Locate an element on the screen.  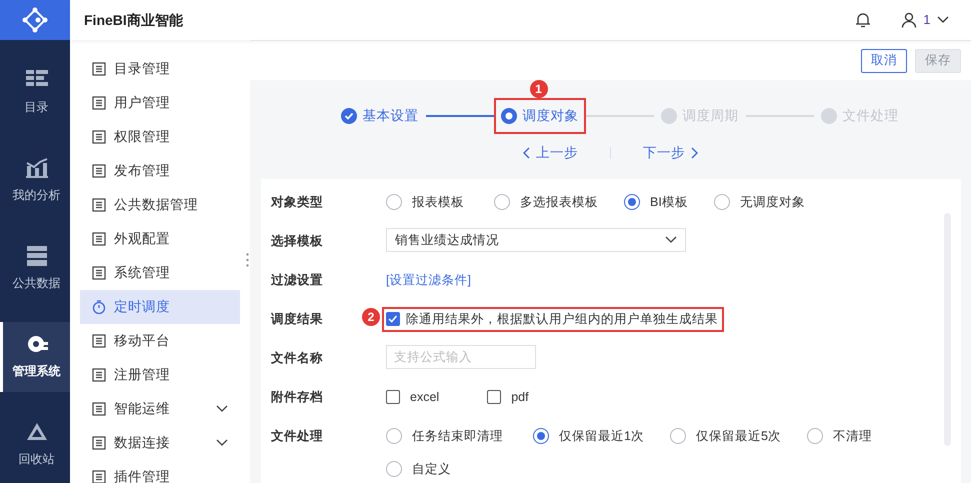
gear-icon is located at coordinates (37, 344).